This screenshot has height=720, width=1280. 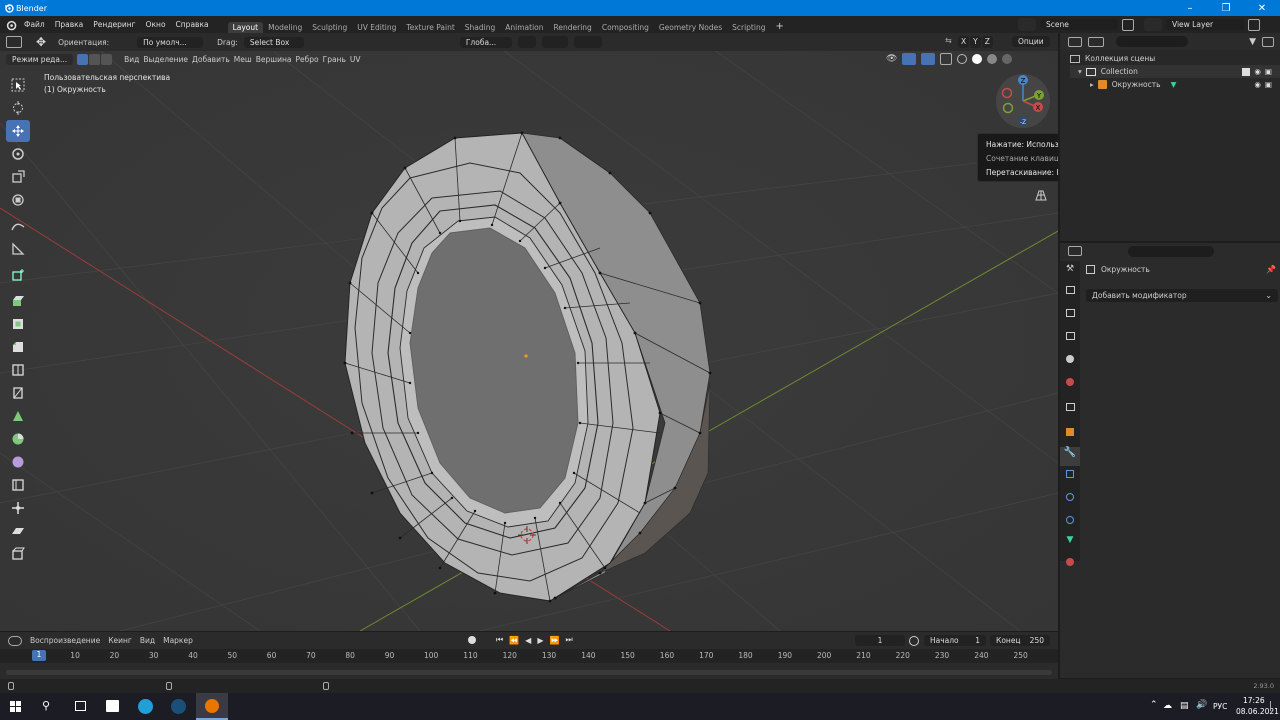 What do you see at coordinates (18, 154) in the screenshot?
I see `rotate-tool-icon` at bounding box center [18, 154].